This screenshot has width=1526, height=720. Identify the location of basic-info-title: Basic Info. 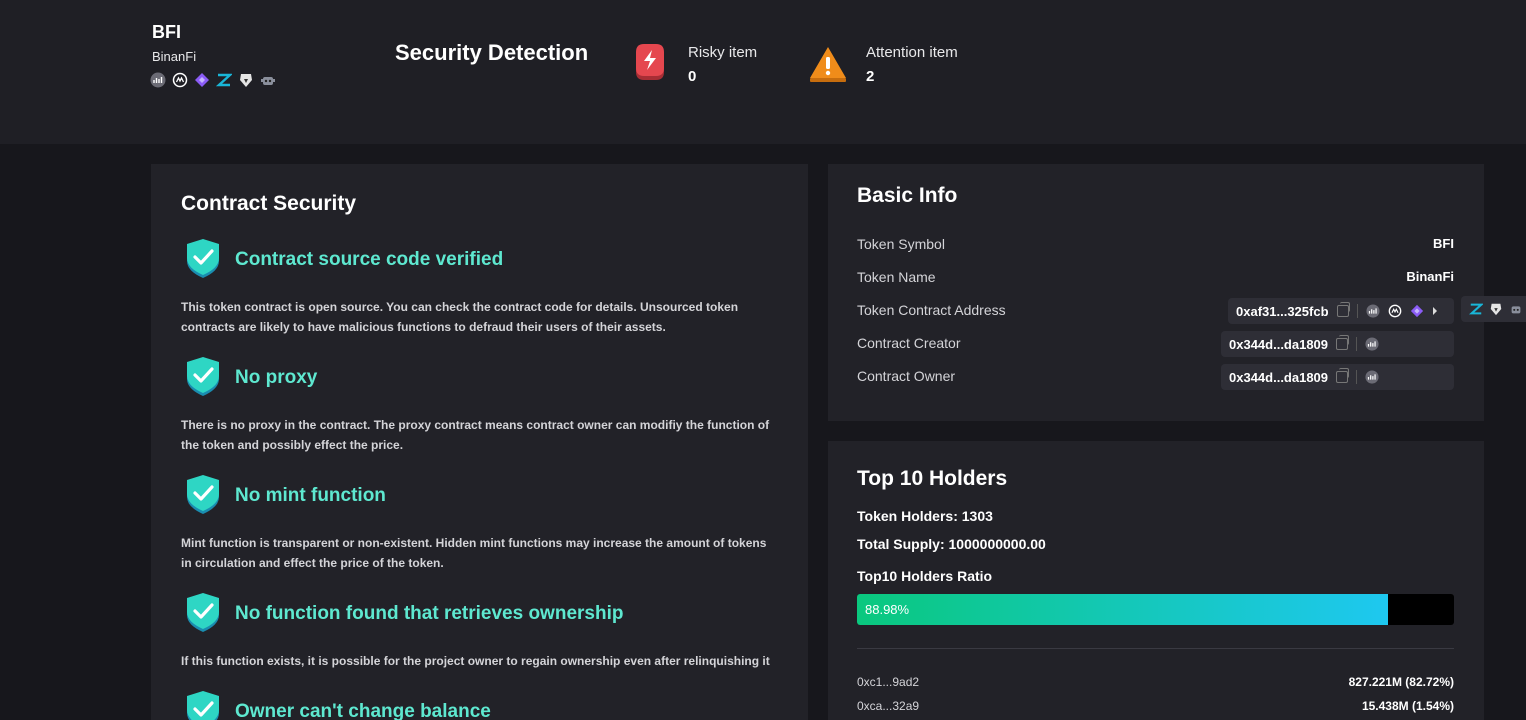
(907, 195).